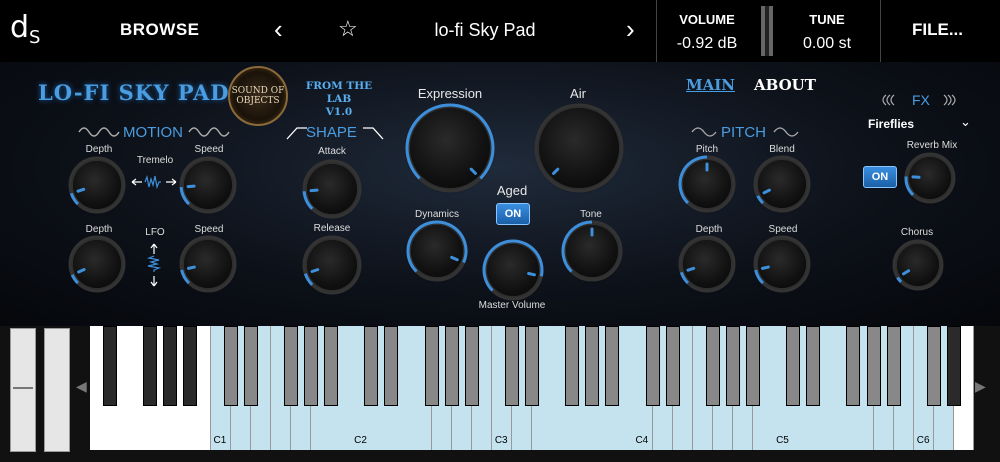  What do you see at coordinates (154, 265) in the screenshot?
I see `lfo-waveform-icon` at bounding box center [154, 265].